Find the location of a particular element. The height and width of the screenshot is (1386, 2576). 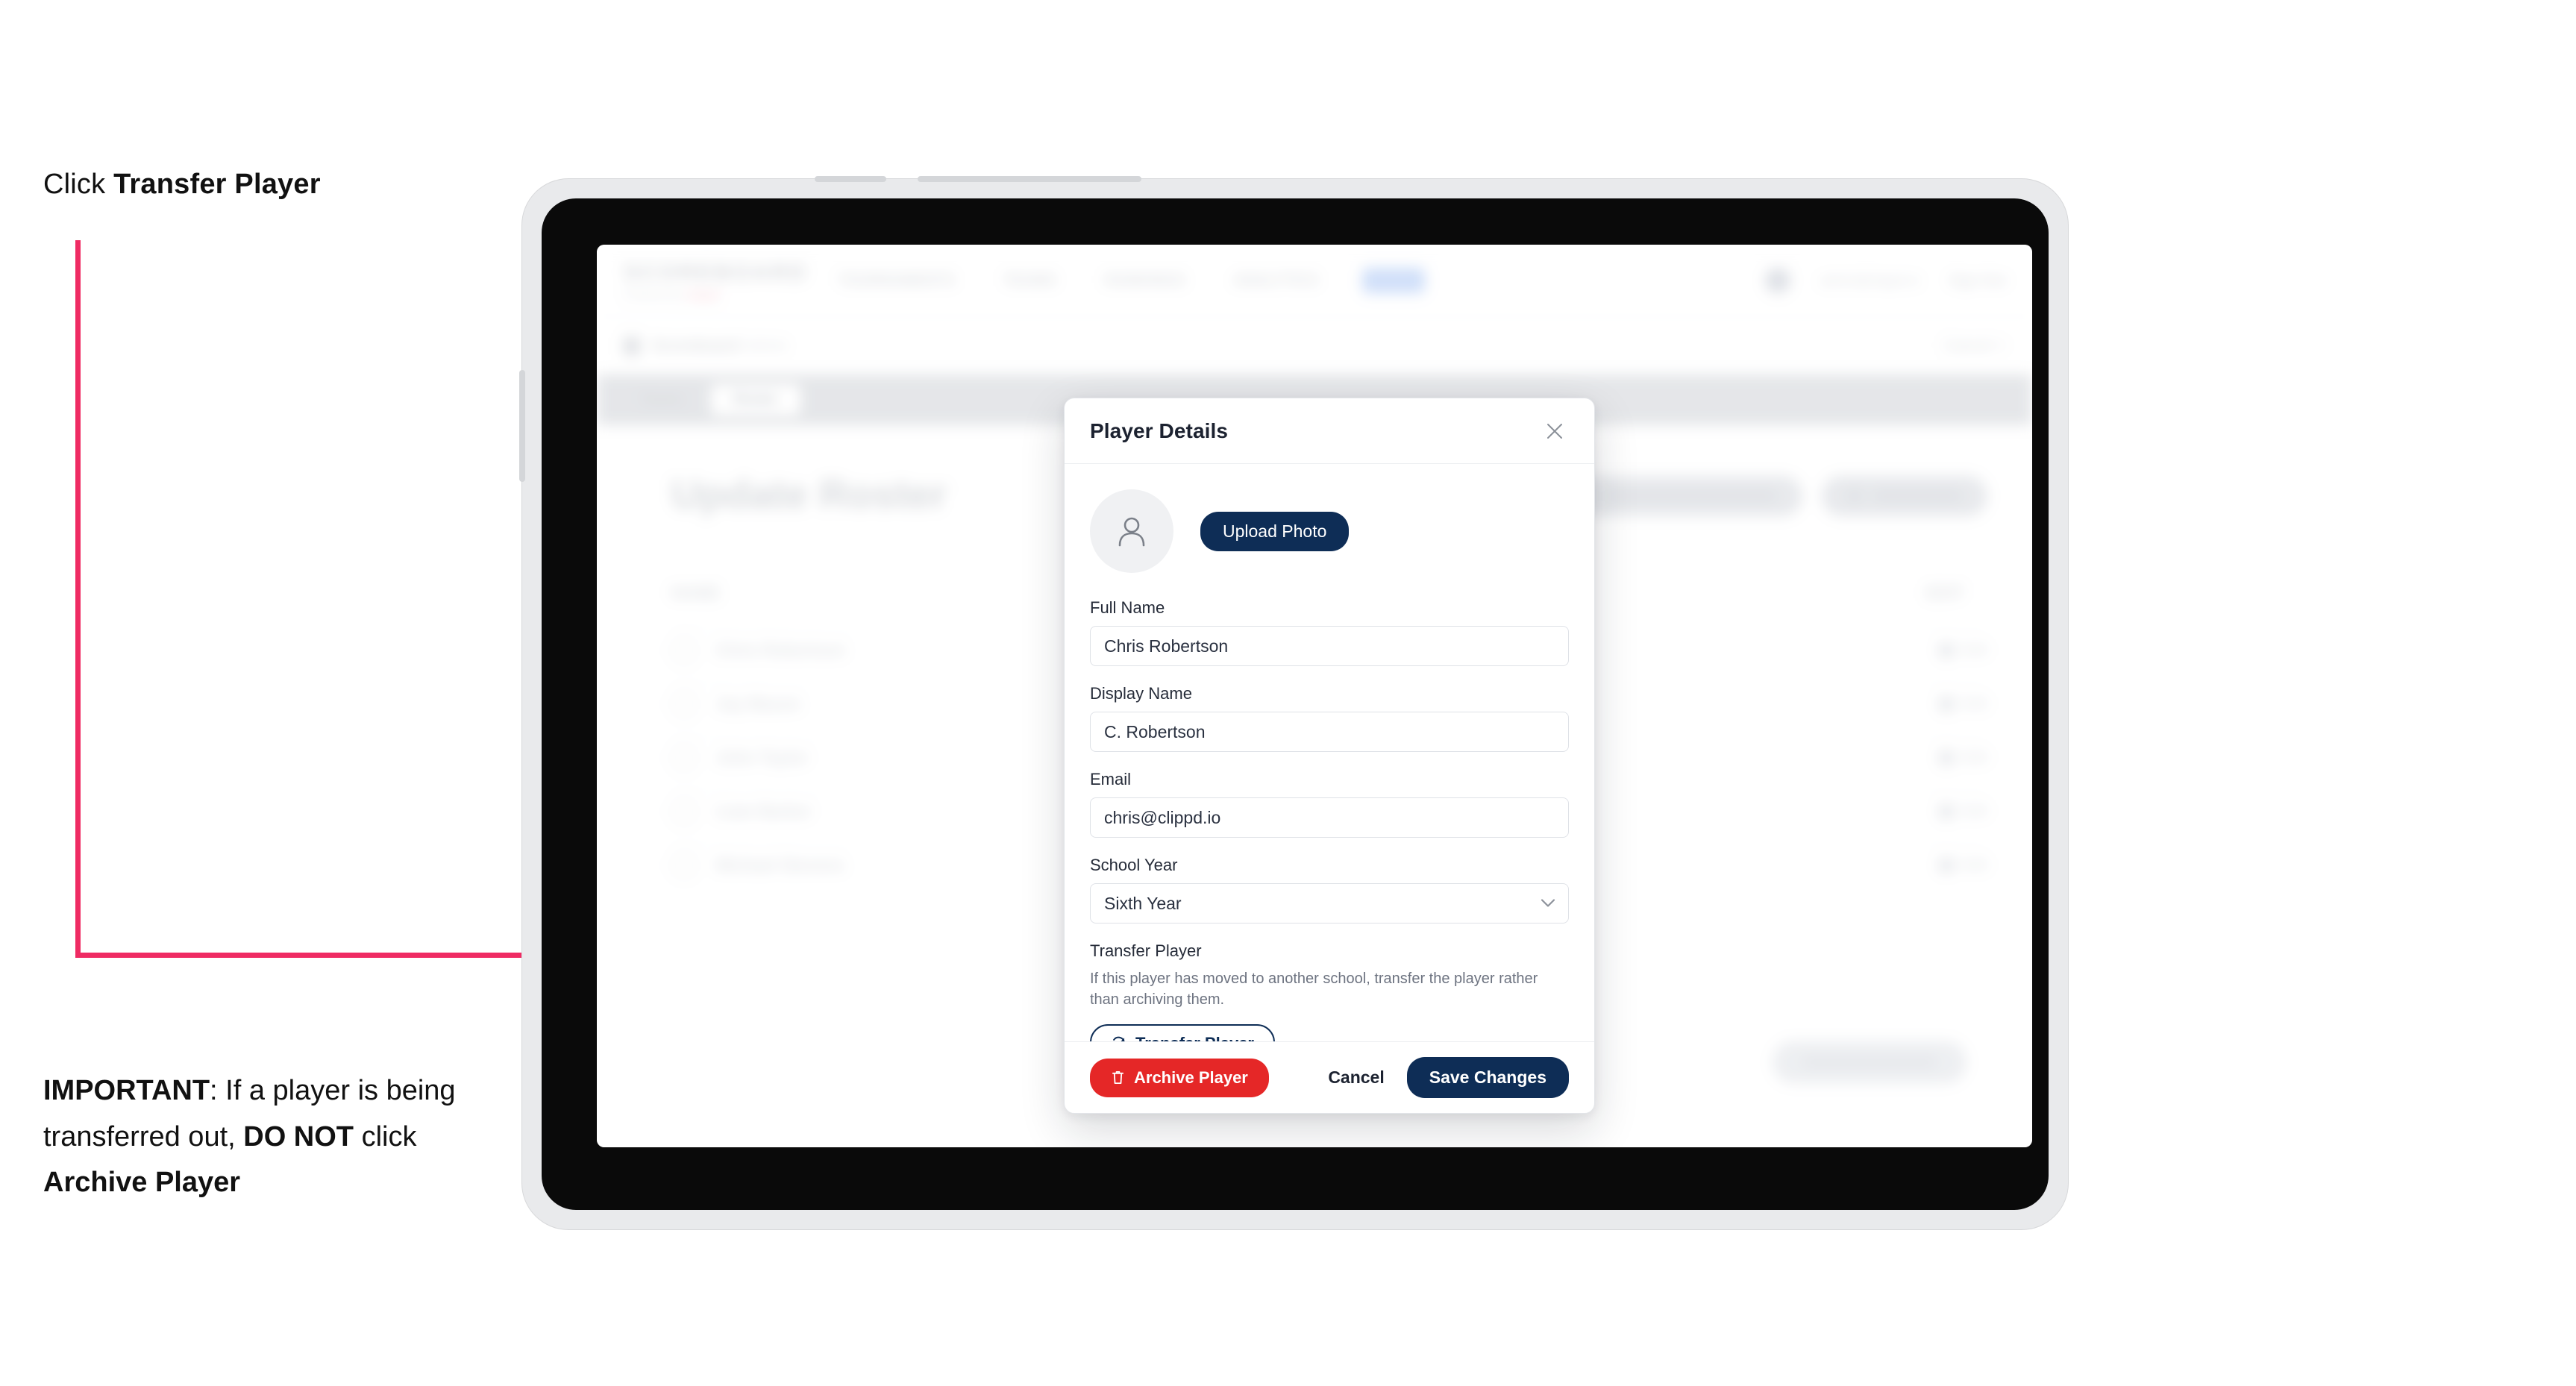

user-avatar-icon is located at coordinates (1131, 531).